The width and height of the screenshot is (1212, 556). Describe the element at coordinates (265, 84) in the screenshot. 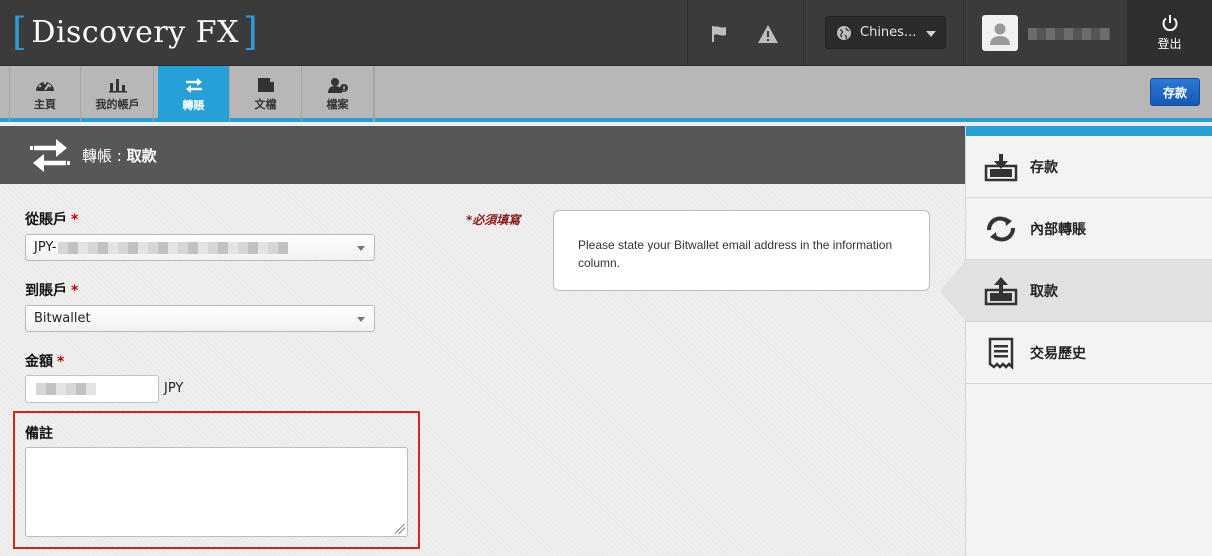

I see `document-icon` at that location.